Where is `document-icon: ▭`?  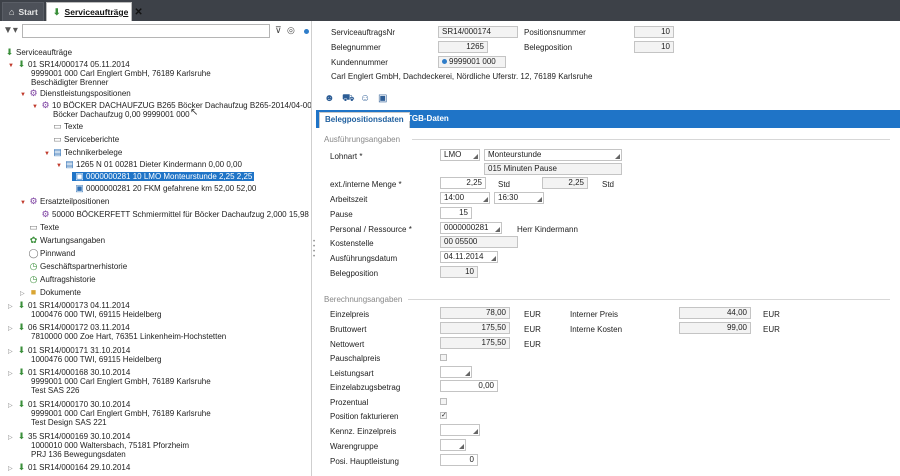 document-icon: ▭ is located at coordinates (33, 227).